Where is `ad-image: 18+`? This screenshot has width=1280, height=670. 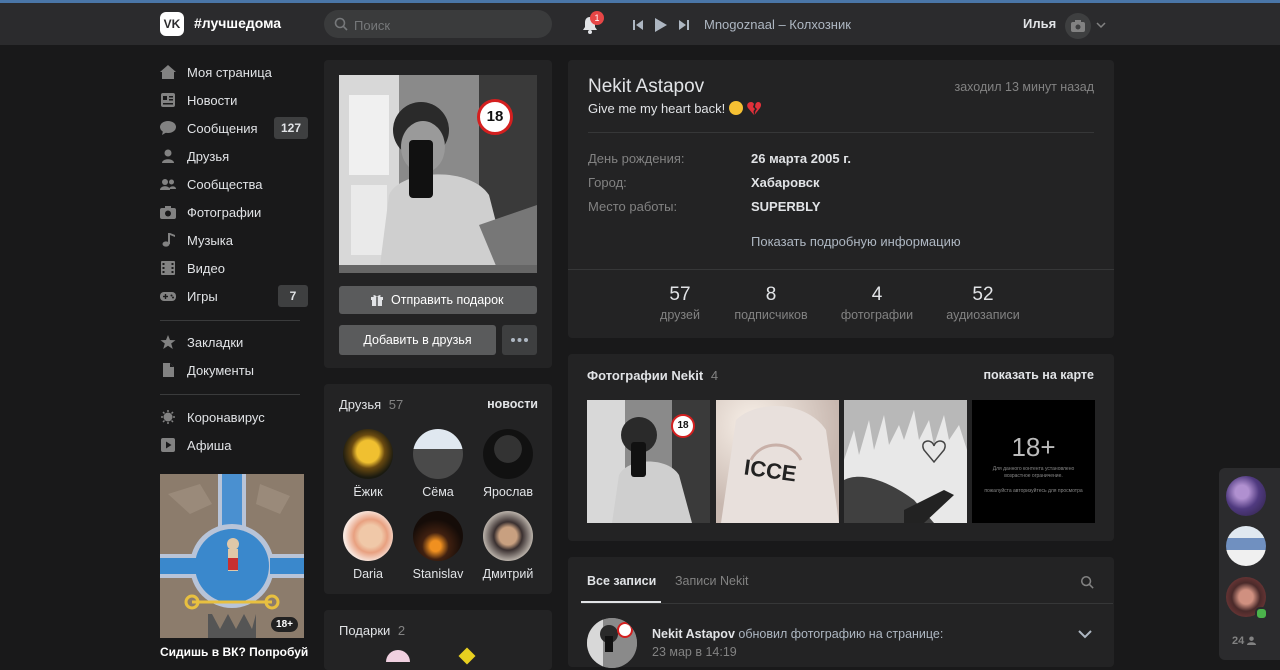 ad-image: 18+ is located at coordinates (232, 556).